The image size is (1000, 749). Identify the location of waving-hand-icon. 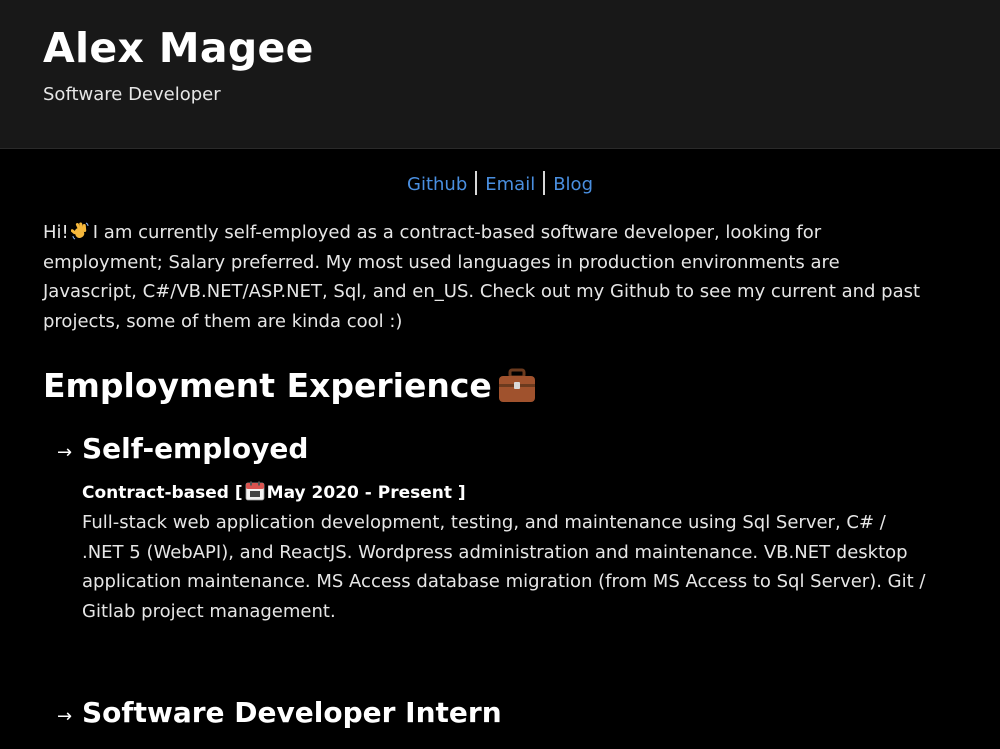
(80, 231).